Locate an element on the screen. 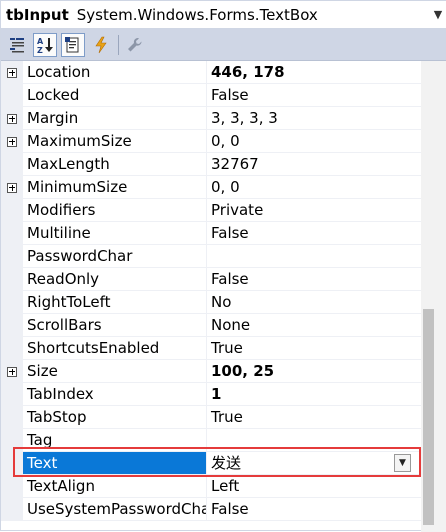 The image size is (446, 532). property-row: Margin 3, 3, 3, 3 is located at coordinates (211, 118).